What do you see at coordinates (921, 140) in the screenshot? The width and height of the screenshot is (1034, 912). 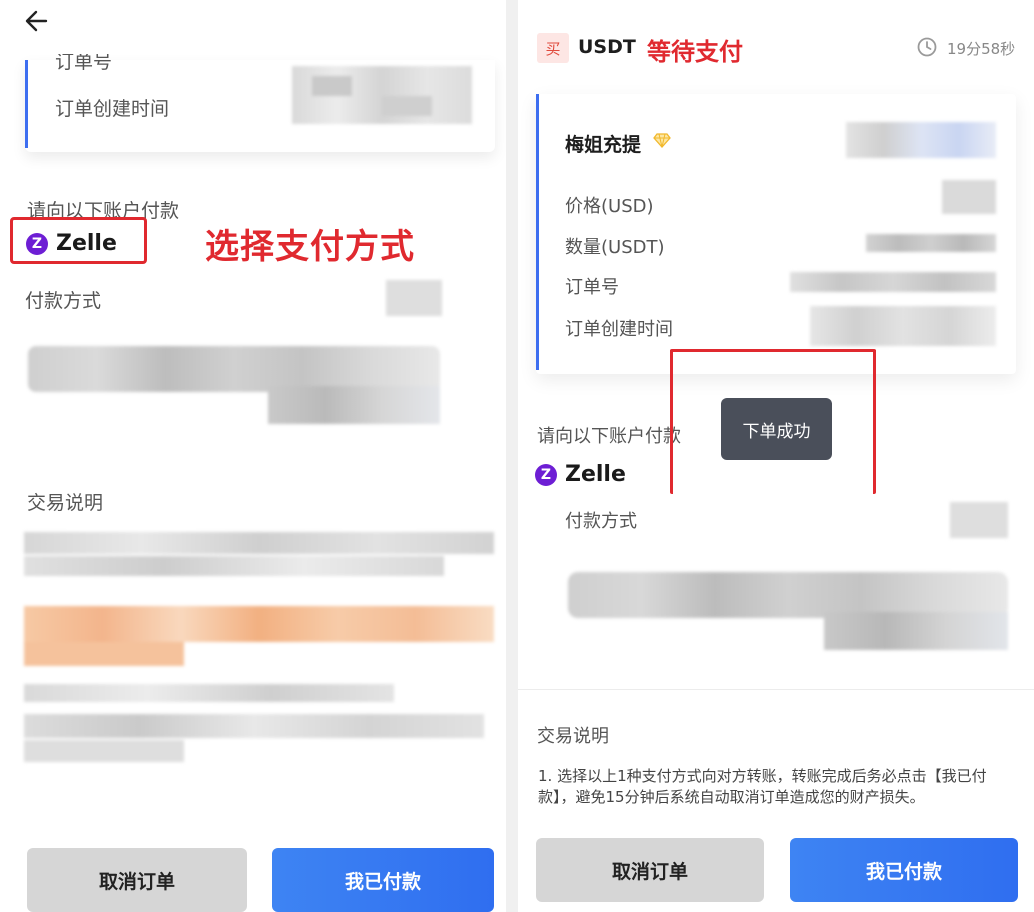 I see `merchant-id-redacted` at bounding box center [921, 140].